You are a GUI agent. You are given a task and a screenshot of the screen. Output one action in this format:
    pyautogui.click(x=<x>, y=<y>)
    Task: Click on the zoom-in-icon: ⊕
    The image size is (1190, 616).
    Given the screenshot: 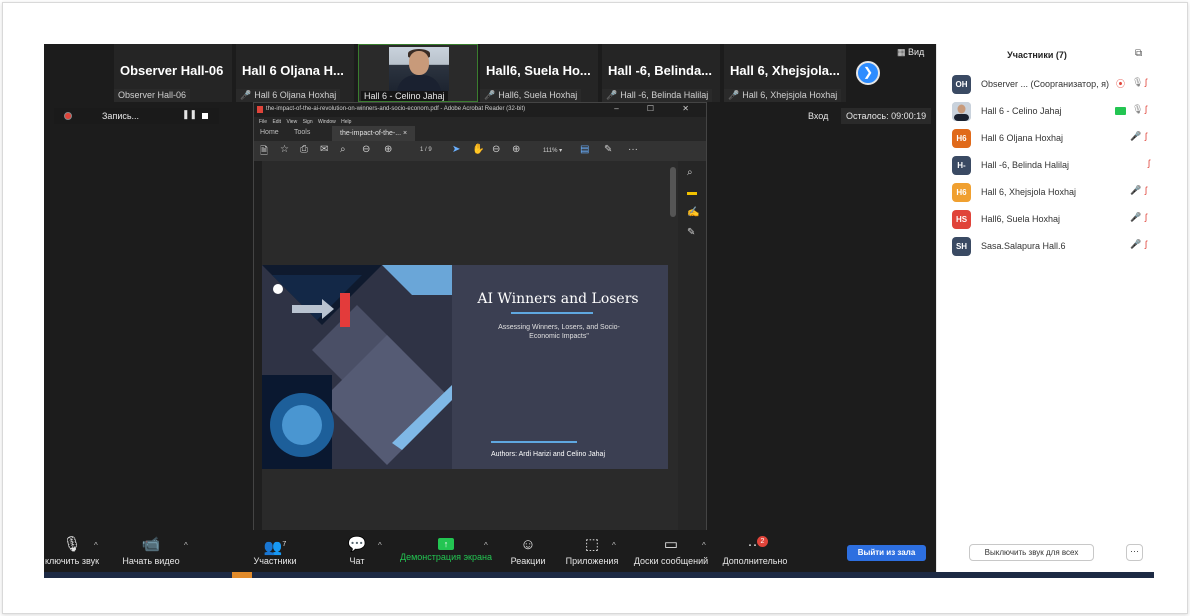 What is the action you would take?
    pyautogui.click(x=516, y=149)
    